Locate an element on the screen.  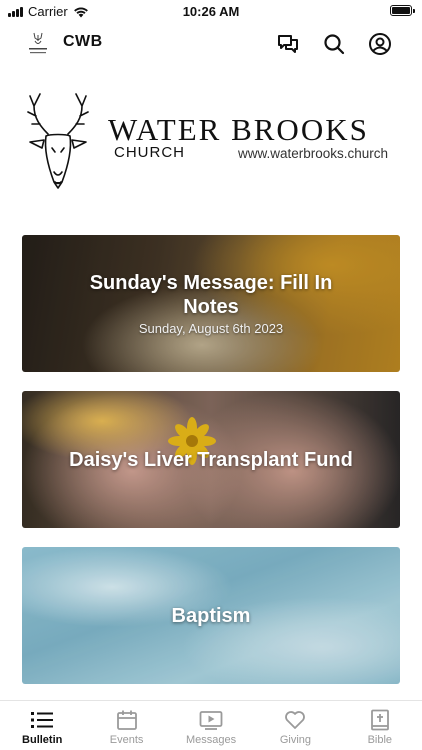
tab-label: Giving is located at coordinates (295, 740).